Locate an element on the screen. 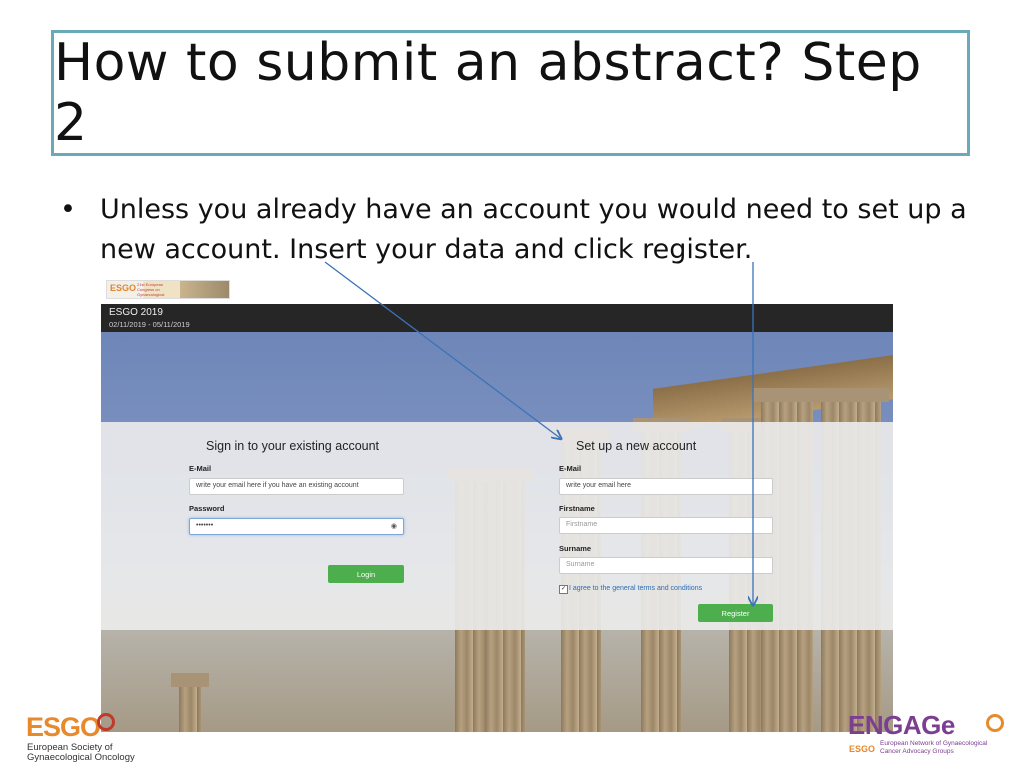 The height and width of the screenshot is (768, 1024). firstname-label: Firstname is located at coordinates (577, 508).